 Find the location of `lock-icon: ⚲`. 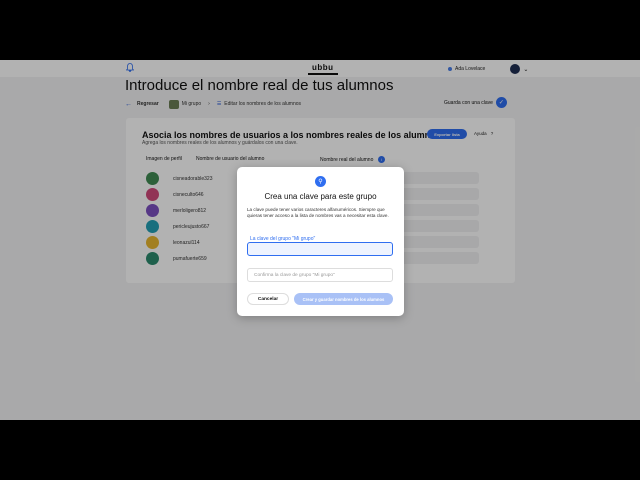

lock-icon: ⚲ is located at coordinates (320, 181).